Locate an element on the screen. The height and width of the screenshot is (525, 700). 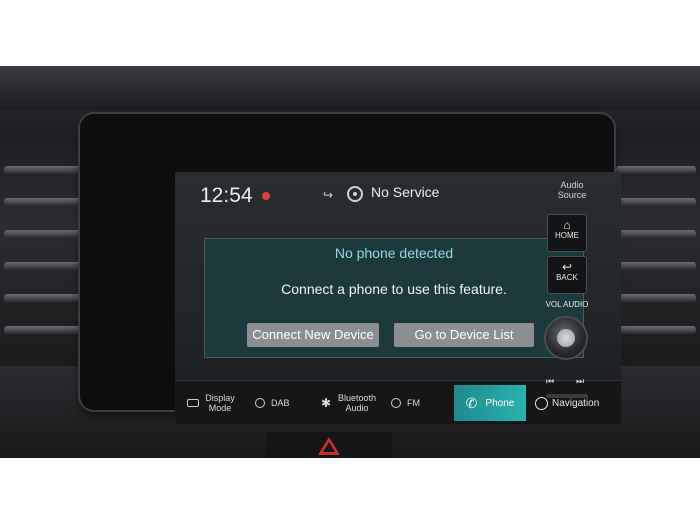
dab-label: DAB is located at coordinates (280, 403).